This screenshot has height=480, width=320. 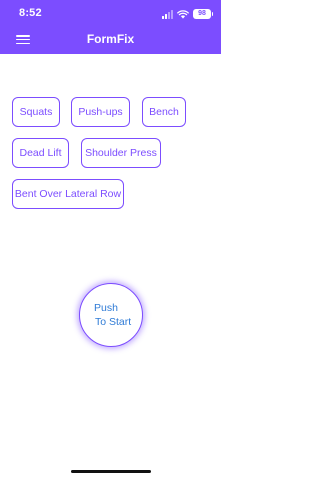 I want to click on status-icons: 98, so click(x=187, y=14).